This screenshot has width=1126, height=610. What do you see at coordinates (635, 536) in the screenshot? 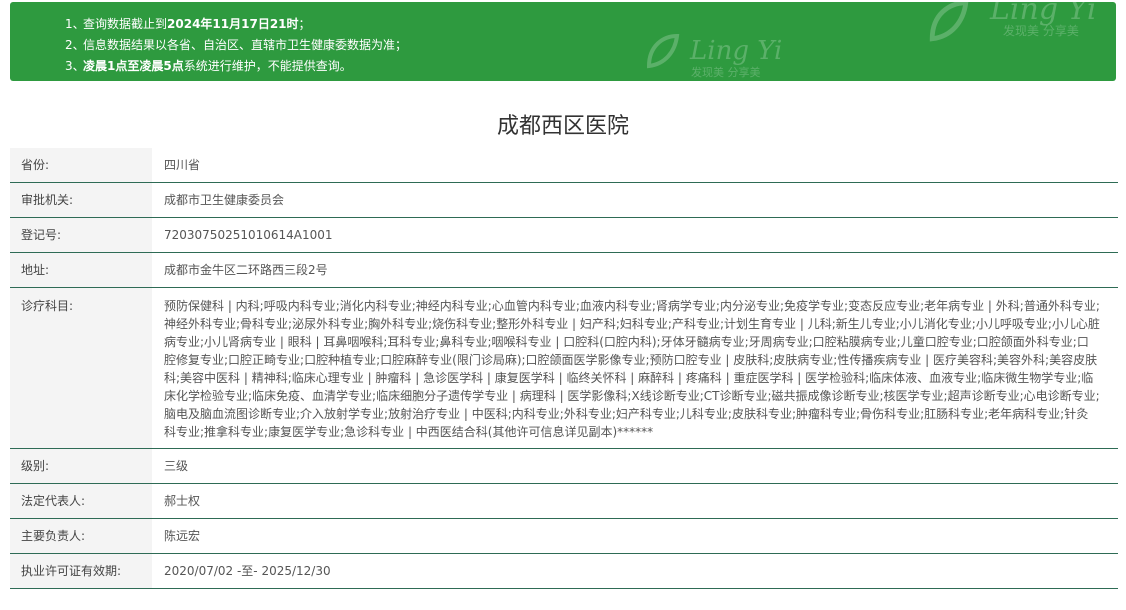
I see `field-value: 陈远宏` at bounding box center [635, 536].